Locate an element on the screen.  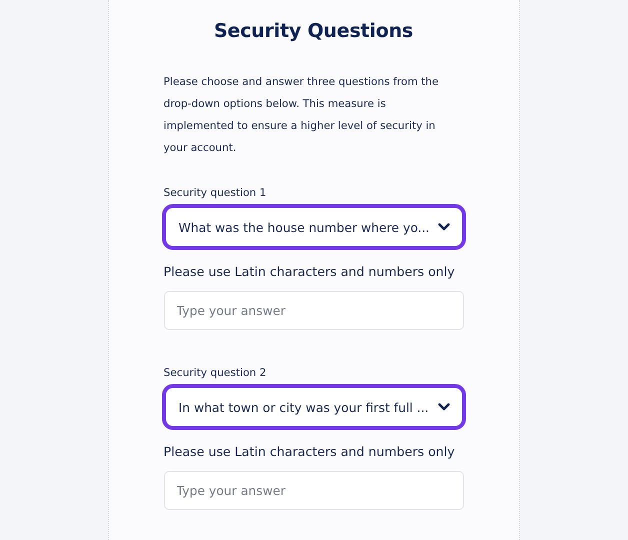
intro-text: Please choose and answer three questions from the drop-down options below. This measure is implemented to ensure a higher level of security in your account. is located at coordinates (302, 115).